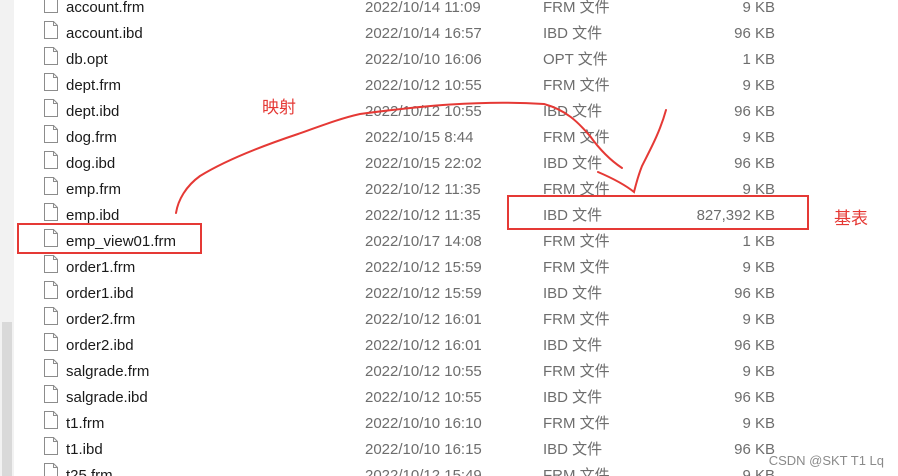 The height and width of the screenshot is (476, 898). I want to click on file-row: account.ibd 2022/10/14 16:57 IBD 文件 96 KB, so click(449, 34).